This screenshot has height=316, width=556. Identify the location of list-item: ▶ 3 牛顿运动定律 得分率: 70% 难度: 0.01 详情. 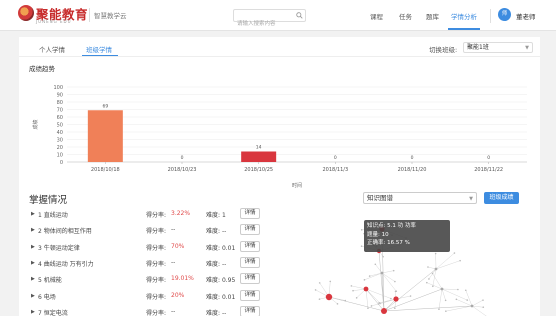
(139, 246).